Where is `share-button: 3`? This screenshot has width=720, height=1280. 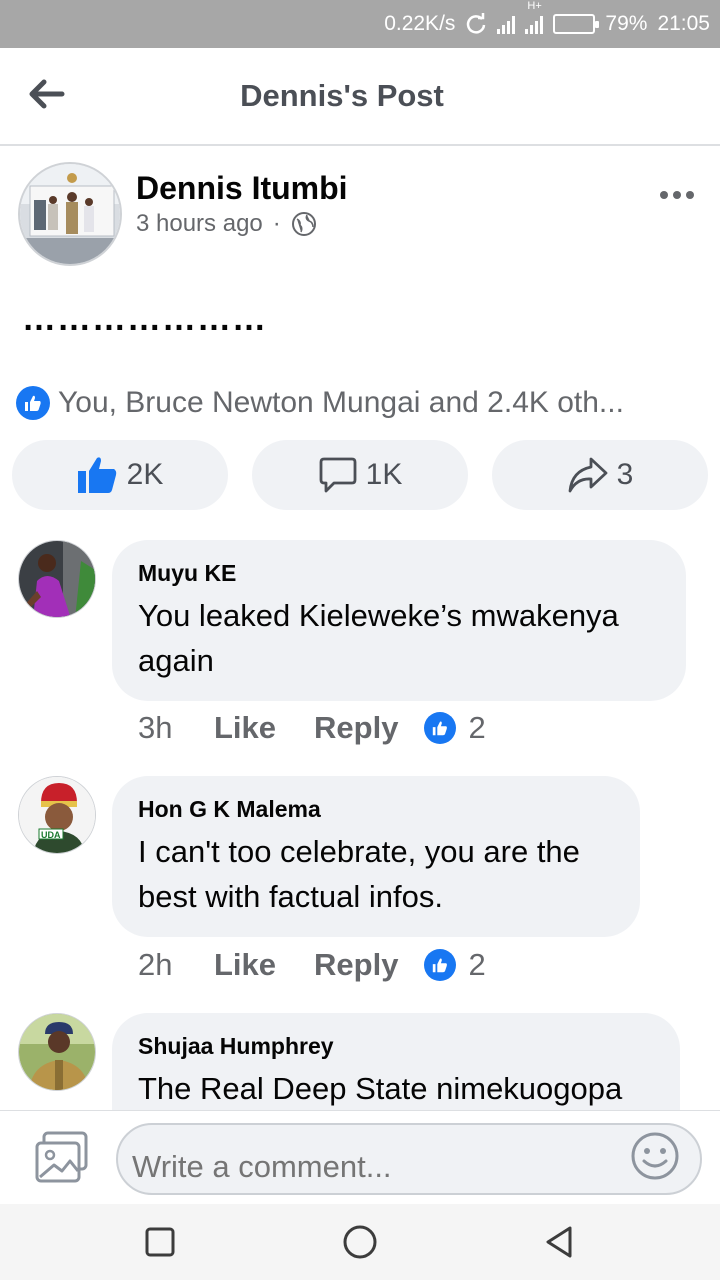
share-button: 3 is located at coordinates (600, 475).